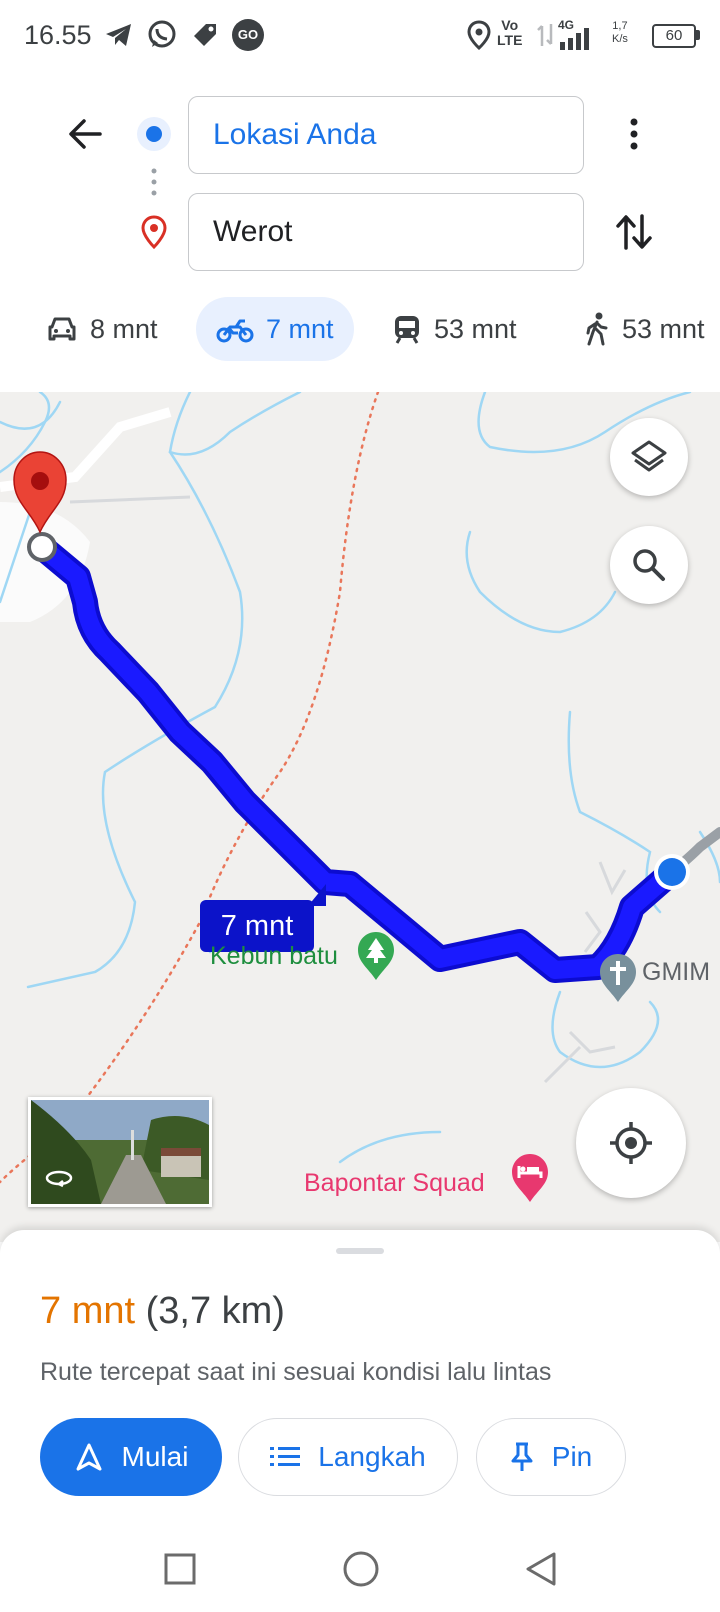 This screenshot has width=720, height=1612. I want to click on status-bar: 16.55 GO Vo LTE 4G 1,7 K/s 60, so click(360, 36).